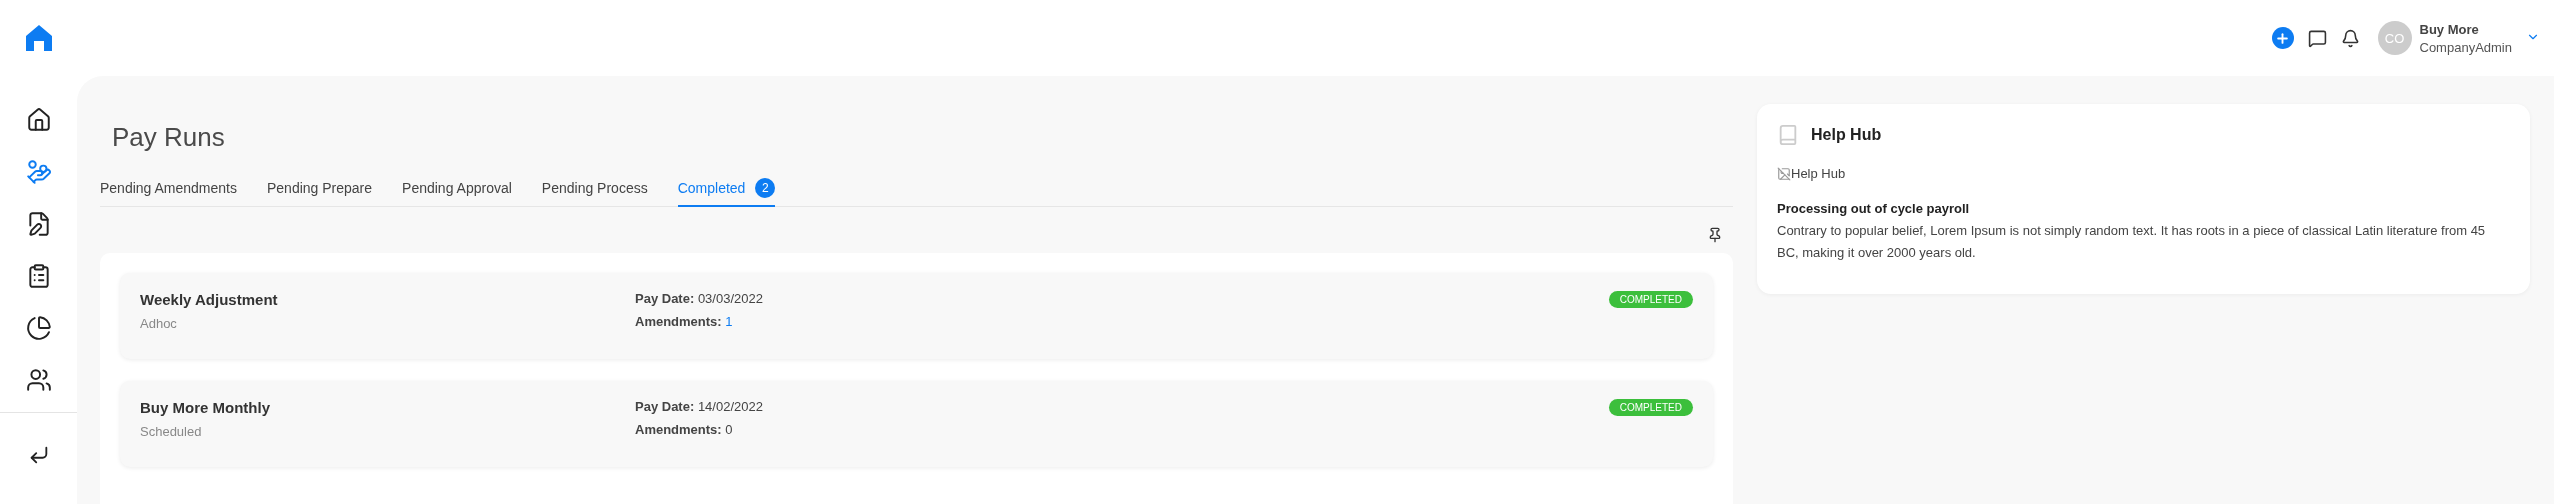 Image resolution: width=2554 pixels, height=504 pixels. I want to click on image-alt-text: Help Hub, so click(1818, 173).